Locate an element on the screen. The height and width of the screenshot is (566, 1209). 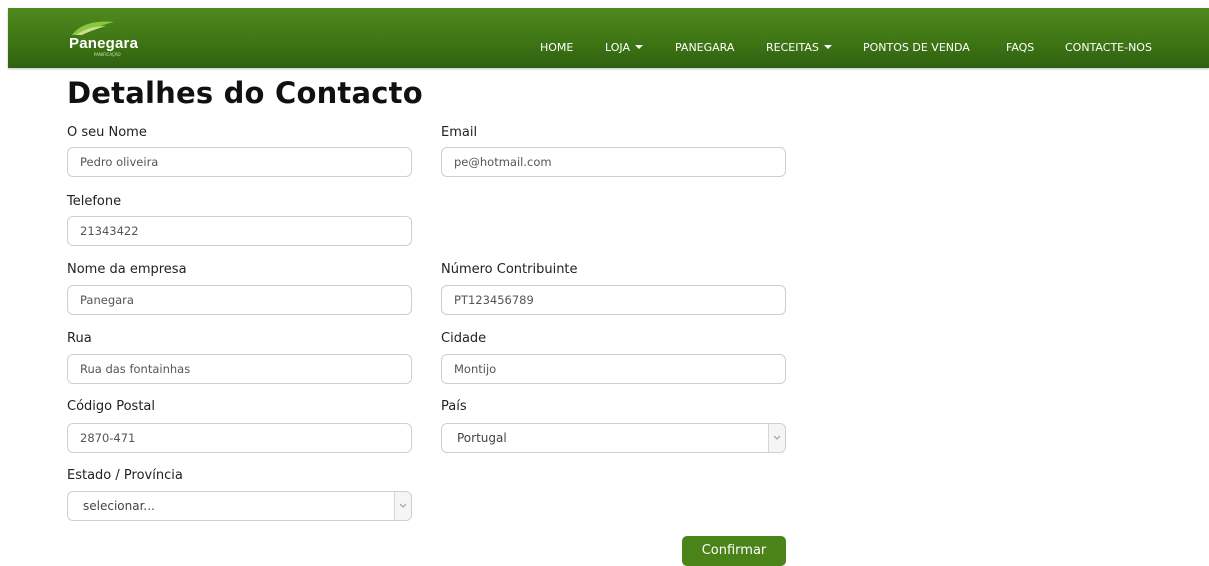
nav-receitas: RECEITAS is located at coordinates (799, 47).